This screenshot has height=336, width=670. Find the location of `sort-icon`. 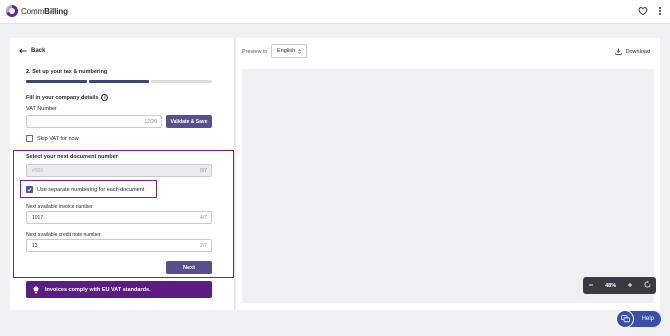

sort-icon is located at coordinates (299, 51).